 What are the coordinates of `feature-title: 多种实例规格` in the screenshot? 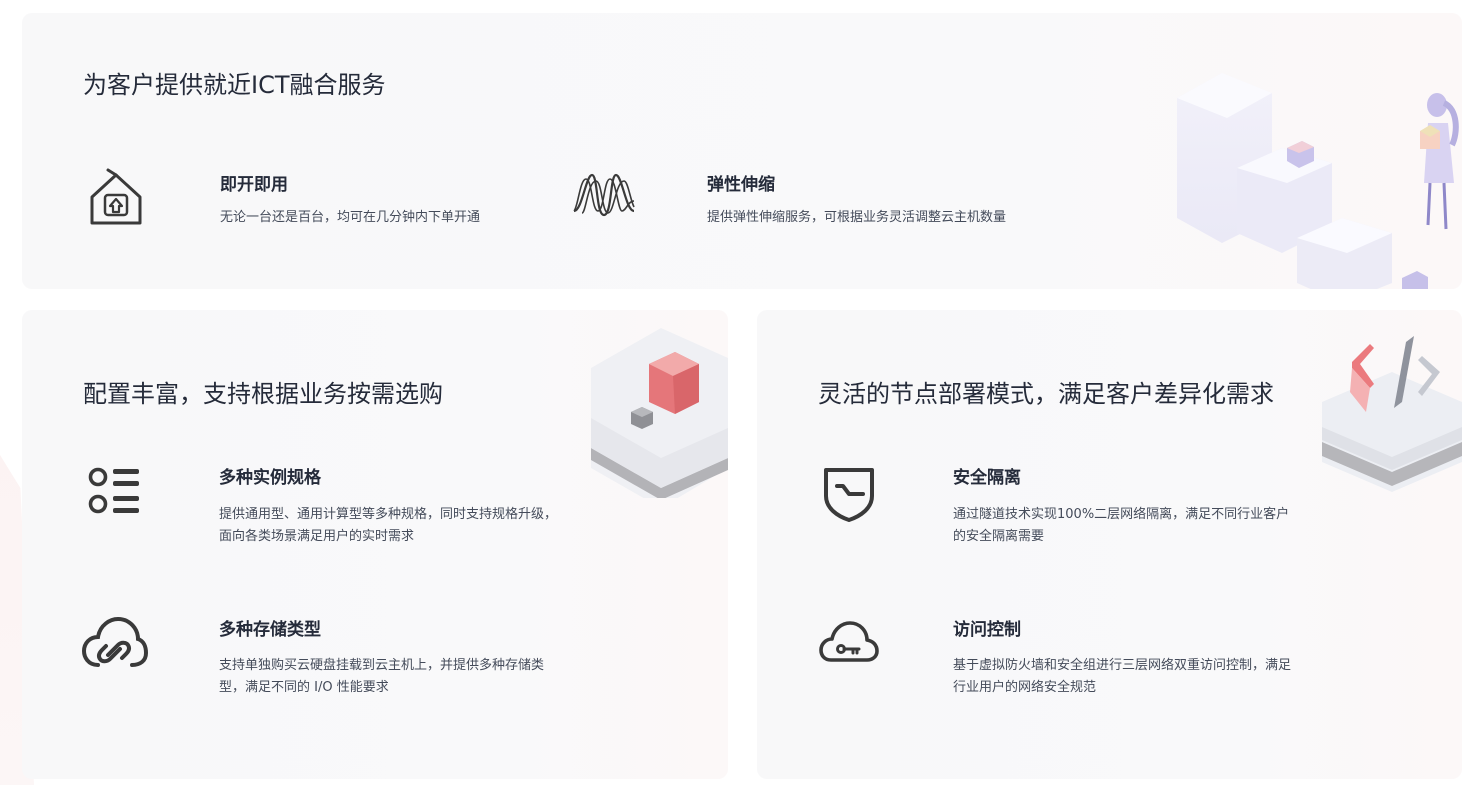 It's located at (270, 478).